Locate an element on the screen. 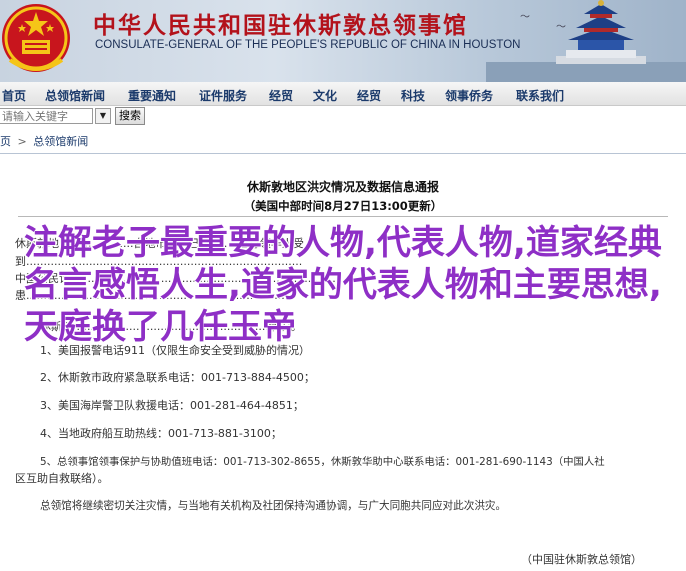 This screenshot has width=686, height=571. nav-item-notices: 重要通知 is located at coordinates (152, 95).